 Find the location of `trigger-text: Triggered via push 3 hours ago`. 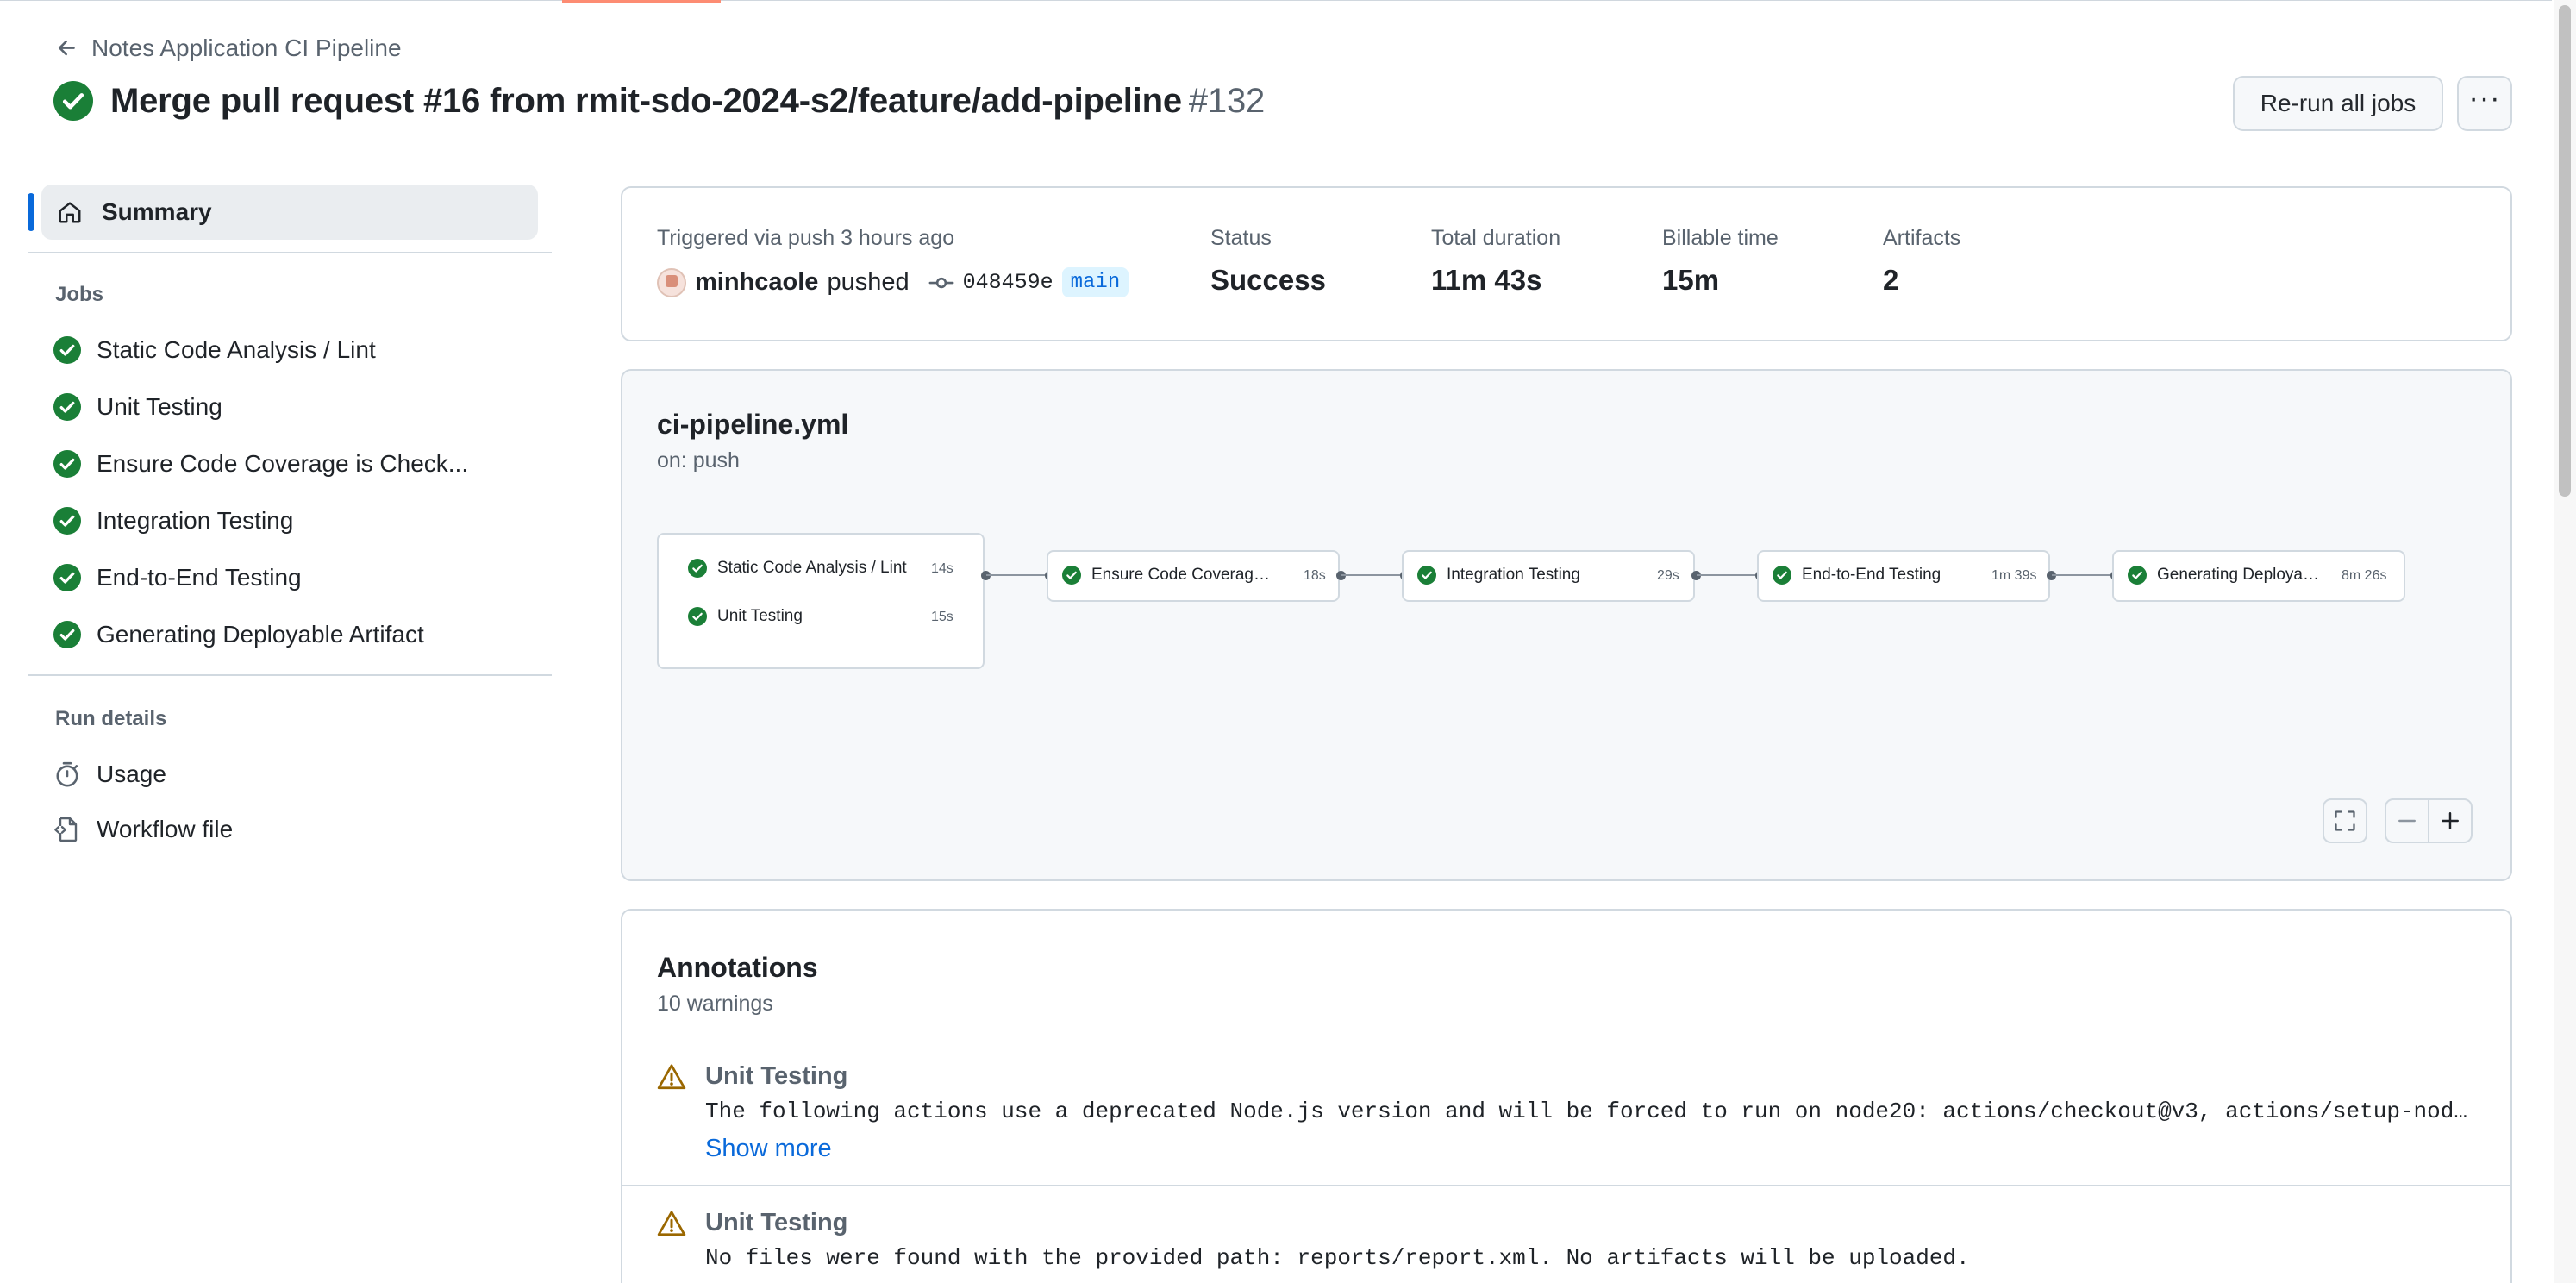

trigger-text: Triggered via push 3 hours ago is located at coordinates (806, 238).